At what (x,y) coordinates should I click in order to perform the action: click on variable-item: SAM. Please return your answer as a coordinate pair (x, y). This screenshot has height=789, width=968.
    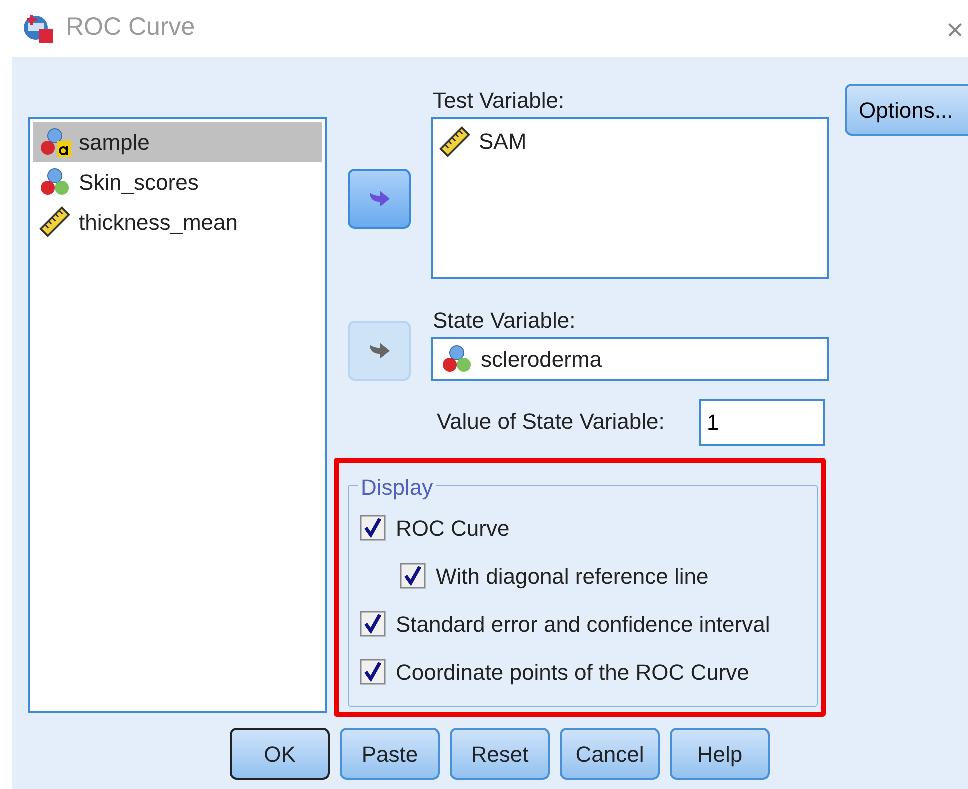
    Looking at the image, I should click on (503, 141).